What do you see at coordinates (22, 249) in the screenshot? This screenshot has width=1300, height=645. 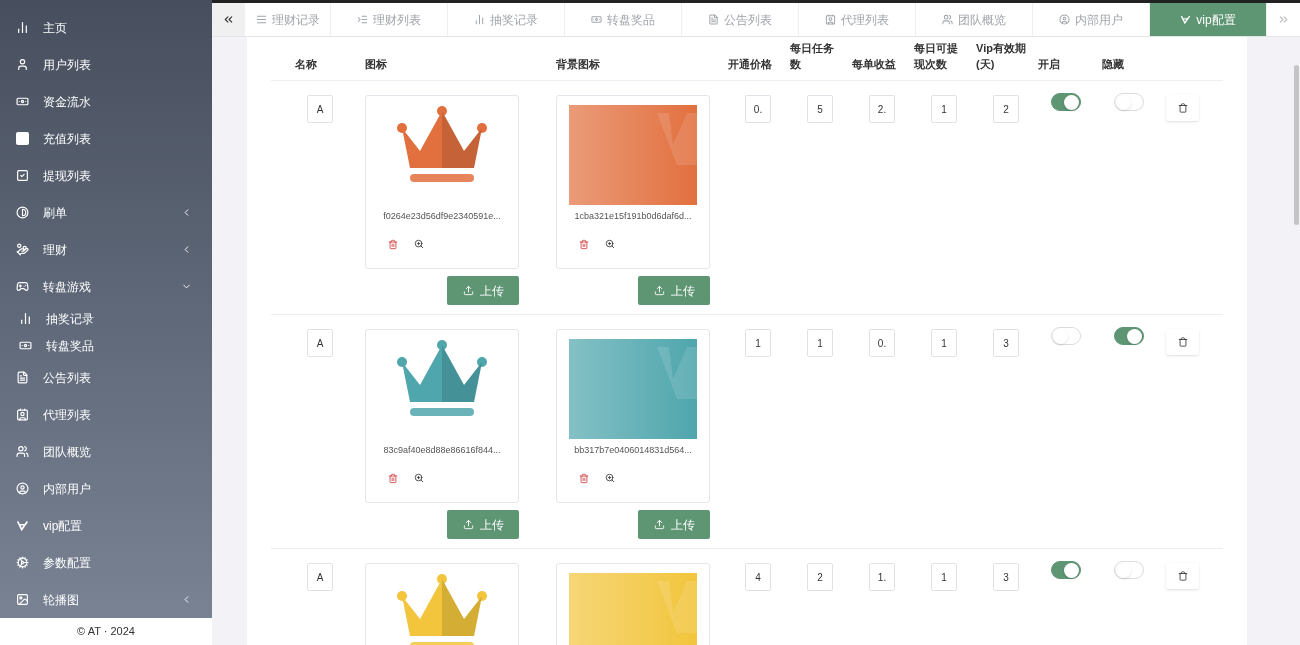 I see `coins-icon` at bounding box center [22, 249].